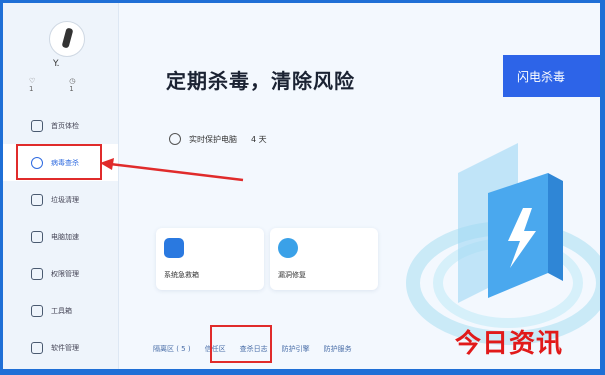  I want to click on sidebar-item-toolbox: 工具箱, so click(60, 310).